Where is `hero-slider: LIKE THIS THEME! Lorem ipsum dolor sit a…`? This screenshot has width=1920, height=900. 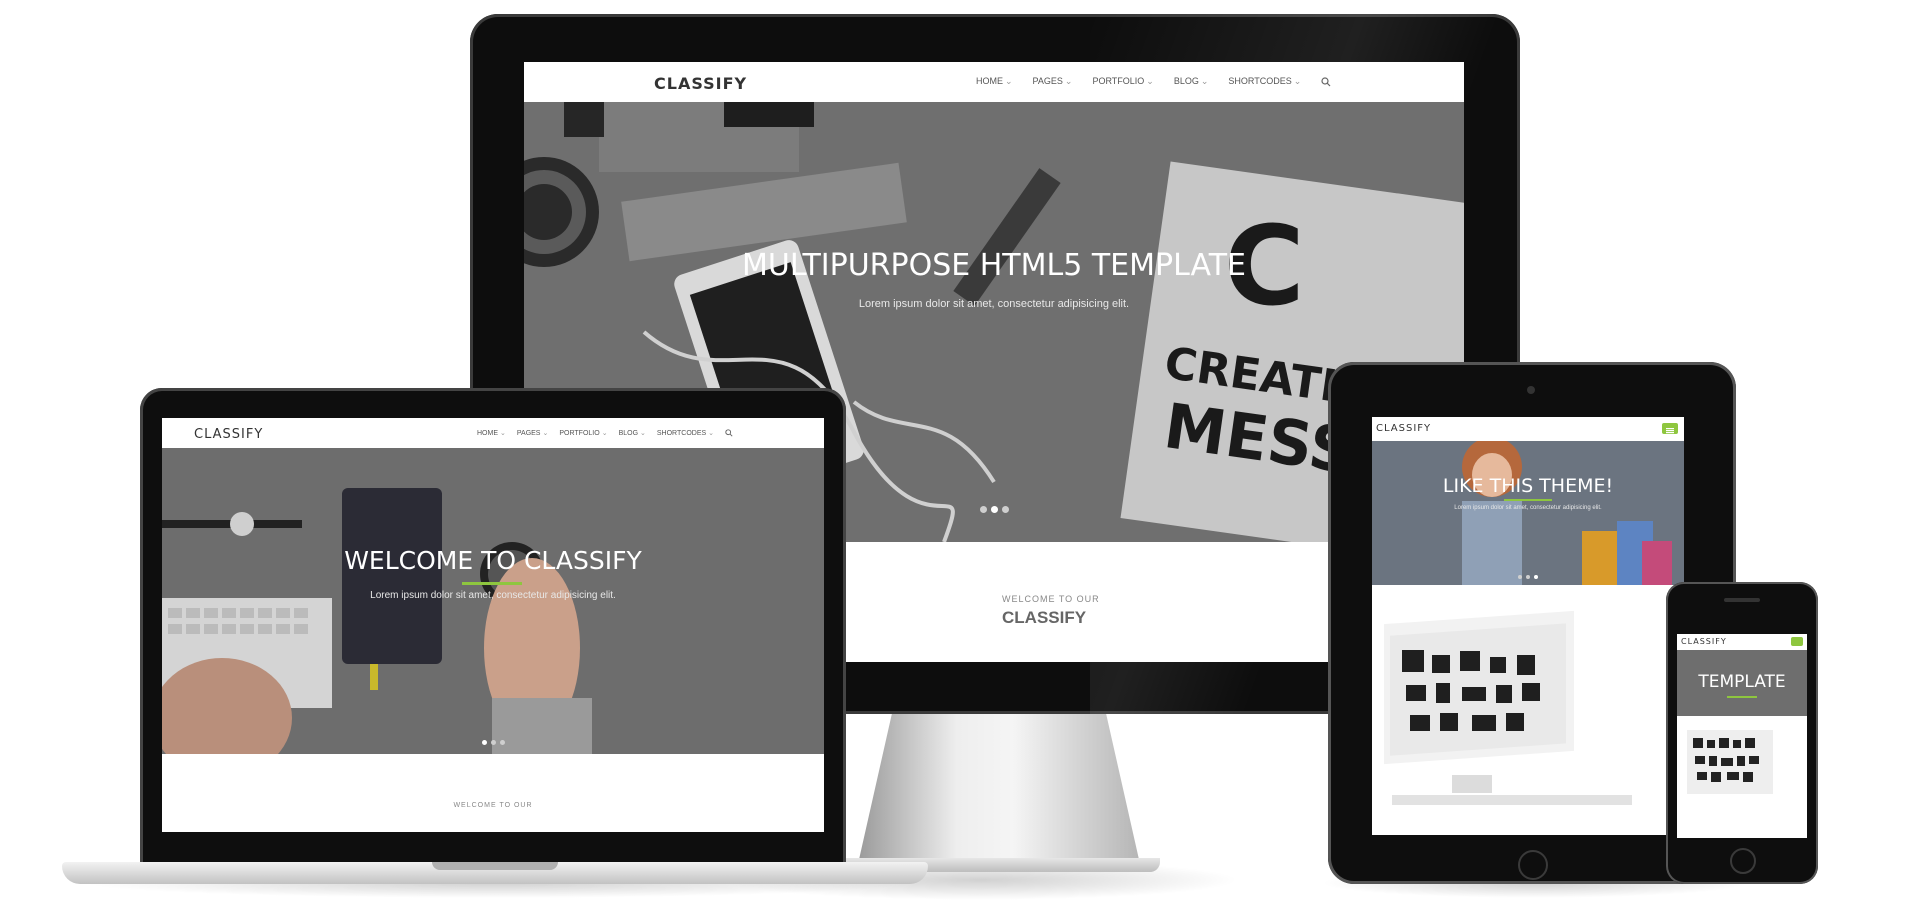
hero-slider: LIKE THIS THEME! Lorem ipsum dolor sit a… is located at coordinates (1528, 513).